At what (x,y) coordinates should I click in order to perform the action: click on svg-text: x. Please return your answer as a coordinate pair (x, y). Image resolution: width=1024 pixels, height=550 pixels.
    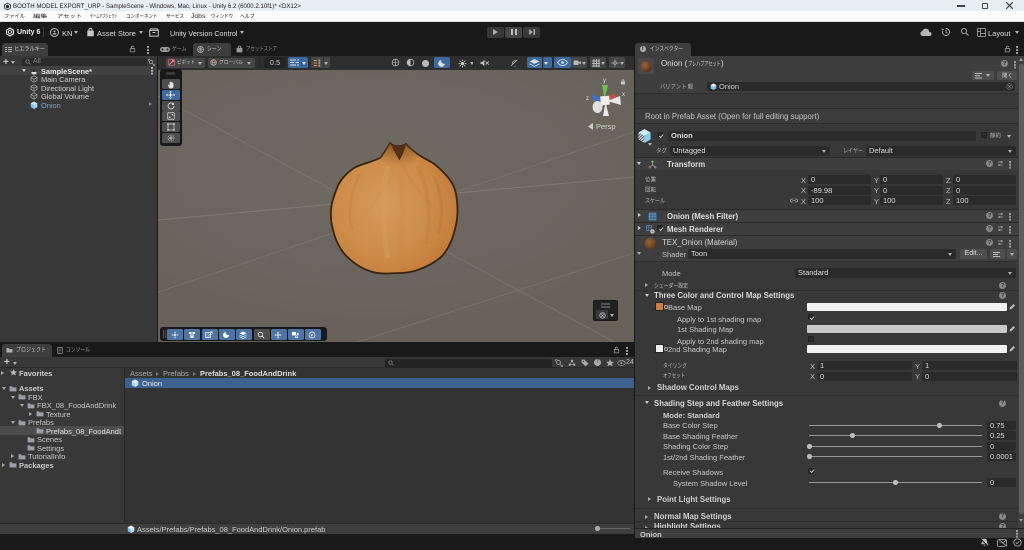
    Looking at the image, I should click on (623, 95).